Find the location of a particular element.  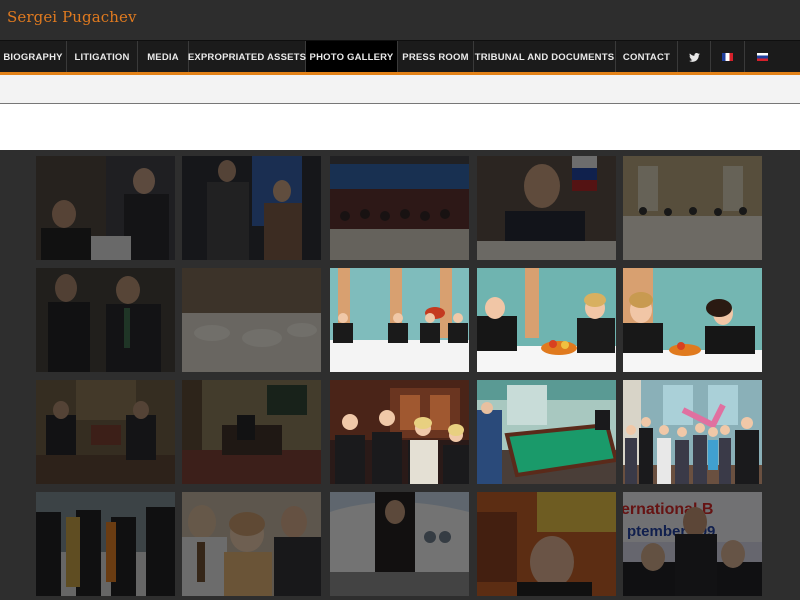

banner-text-fragment: ernational B is located at coordinates (668, 509).